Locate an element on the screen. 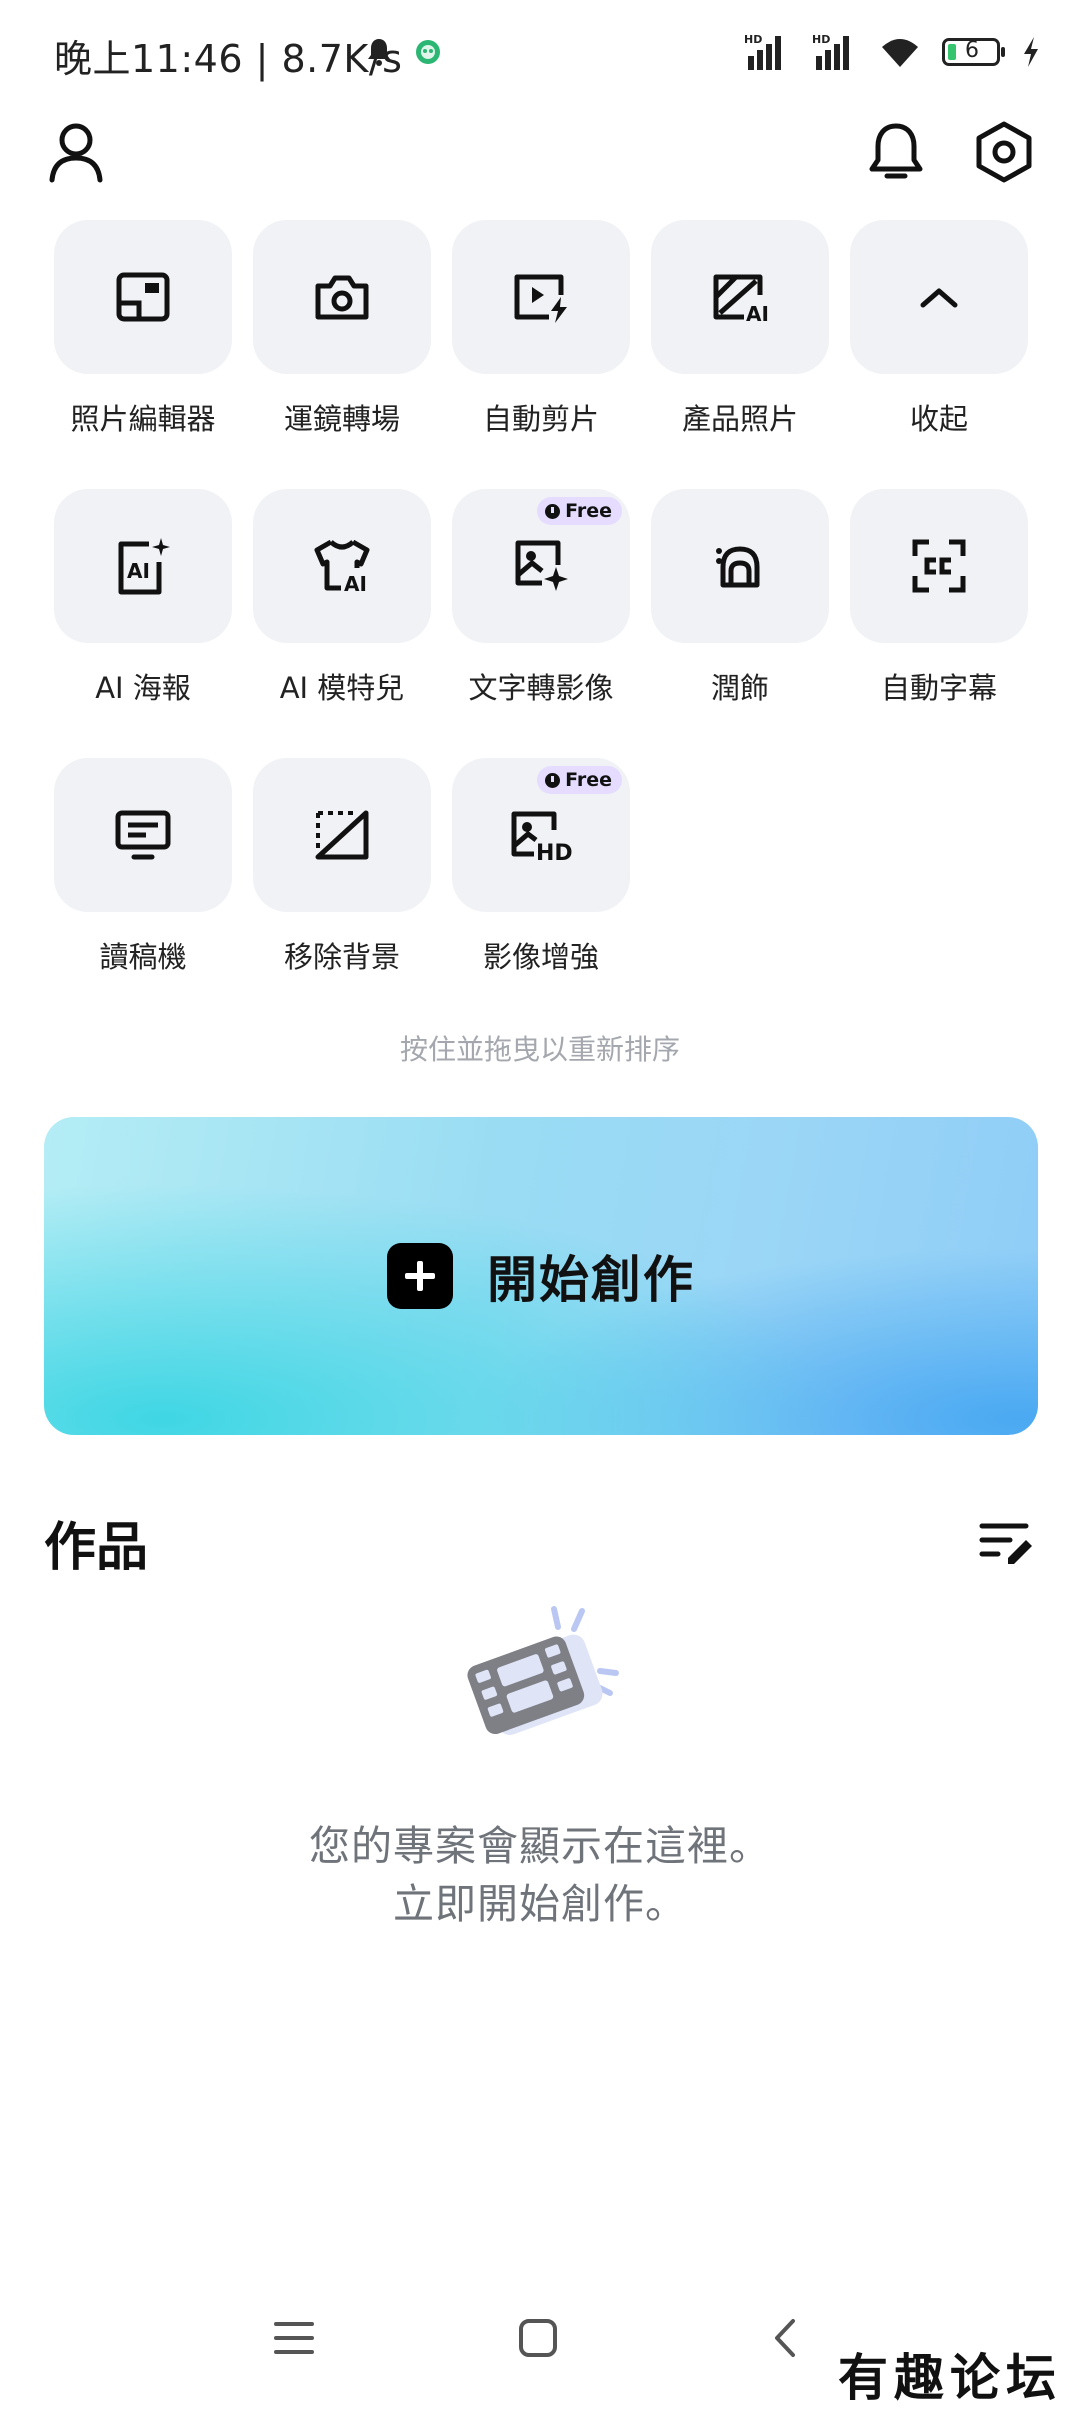  app-notification-icon is located at coordinates (428, 52).